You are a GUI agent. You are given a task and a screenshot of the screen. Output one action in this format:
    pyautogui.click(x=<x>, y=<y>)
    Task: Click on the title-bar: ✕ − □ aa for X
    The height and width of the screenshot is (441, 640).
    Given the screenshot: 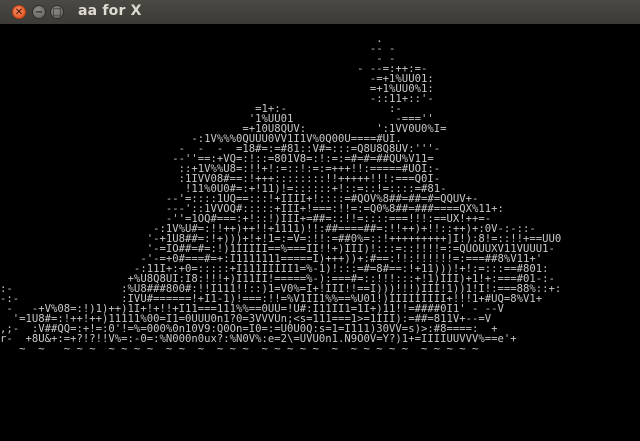 What is the action you would take?
    pyautogui.click(x=320, y=12)
    